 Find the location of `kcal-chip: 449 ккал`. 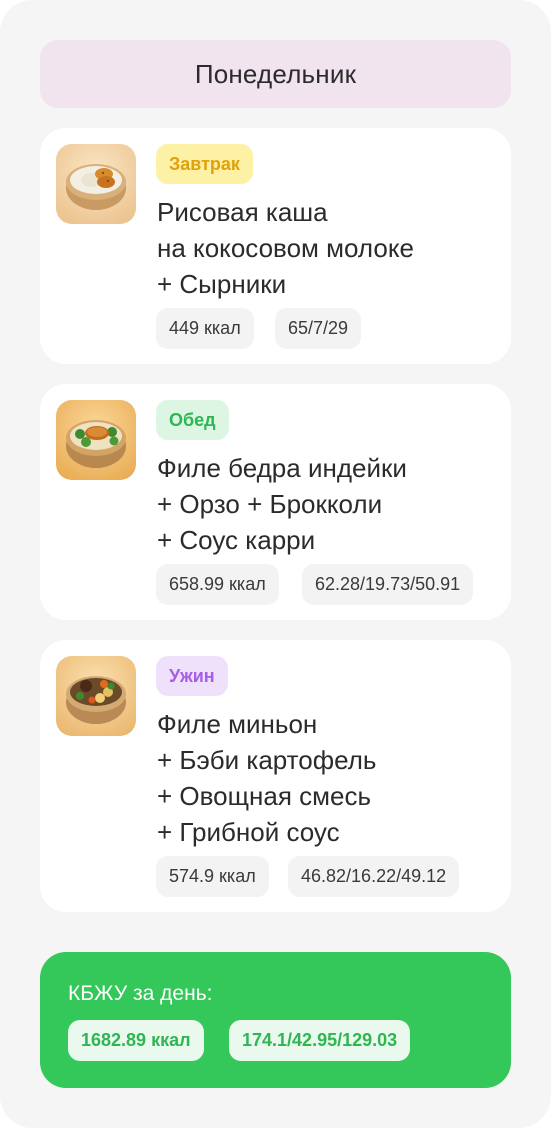

kcal-chip: 449 ккал is located at coordinates (205, 328).